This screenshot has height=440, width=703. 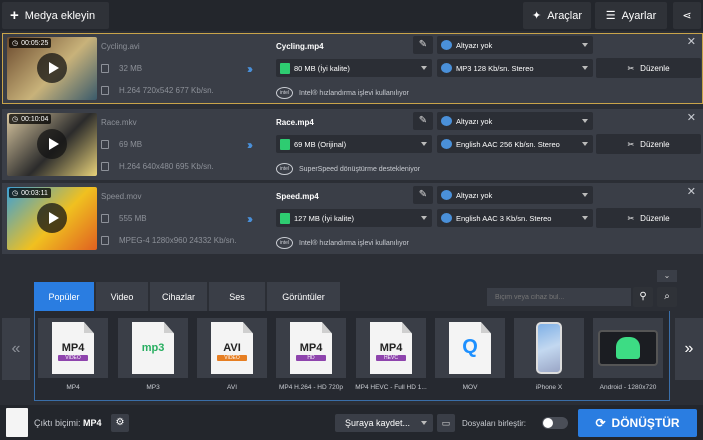 I want to click on output-format-icon, so click(x=17, y=422).